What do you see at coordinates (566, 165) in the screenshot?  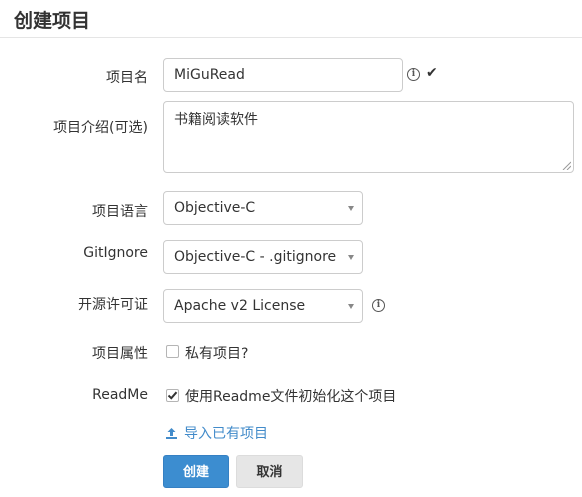 I see `resize-grip-icon` at bounding box center [566, 165].